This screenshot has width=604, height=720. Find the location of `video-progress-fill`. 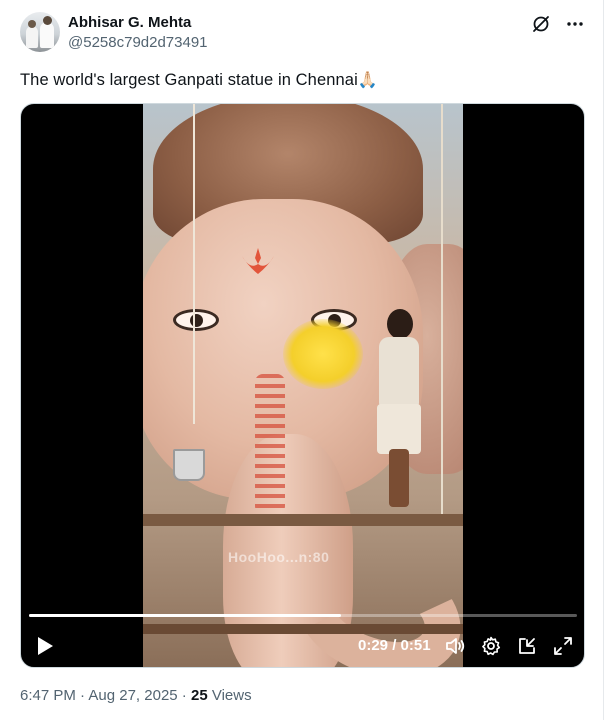

video-progress-fill is located at coordinates (185, 615).